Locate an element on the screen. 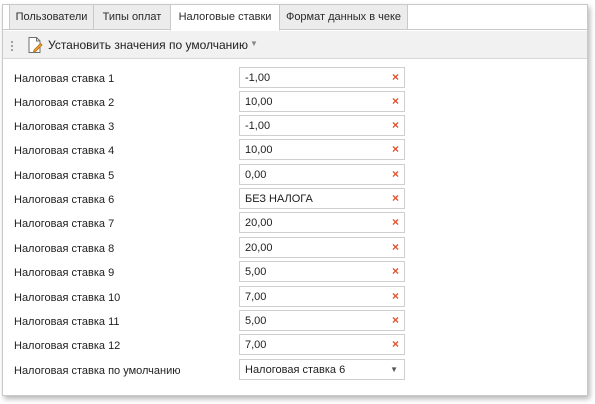 This screenshot has width=595, height=404. tax-rate-row-11: Налоговая ставка 11 5,00 × is located at coordinates (295, 322).